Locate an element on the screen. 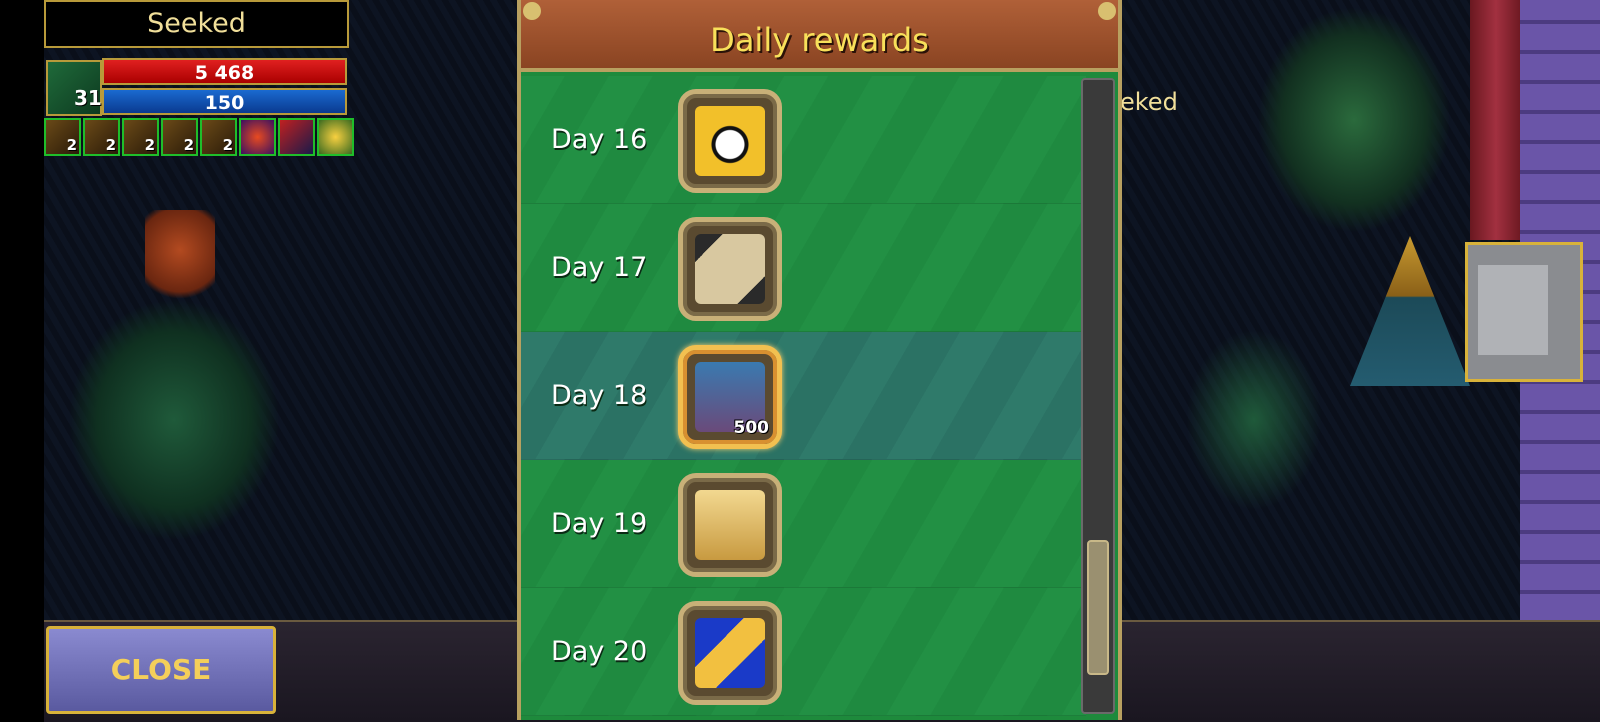  player-level: 31 is located at coordinates (88, 98).